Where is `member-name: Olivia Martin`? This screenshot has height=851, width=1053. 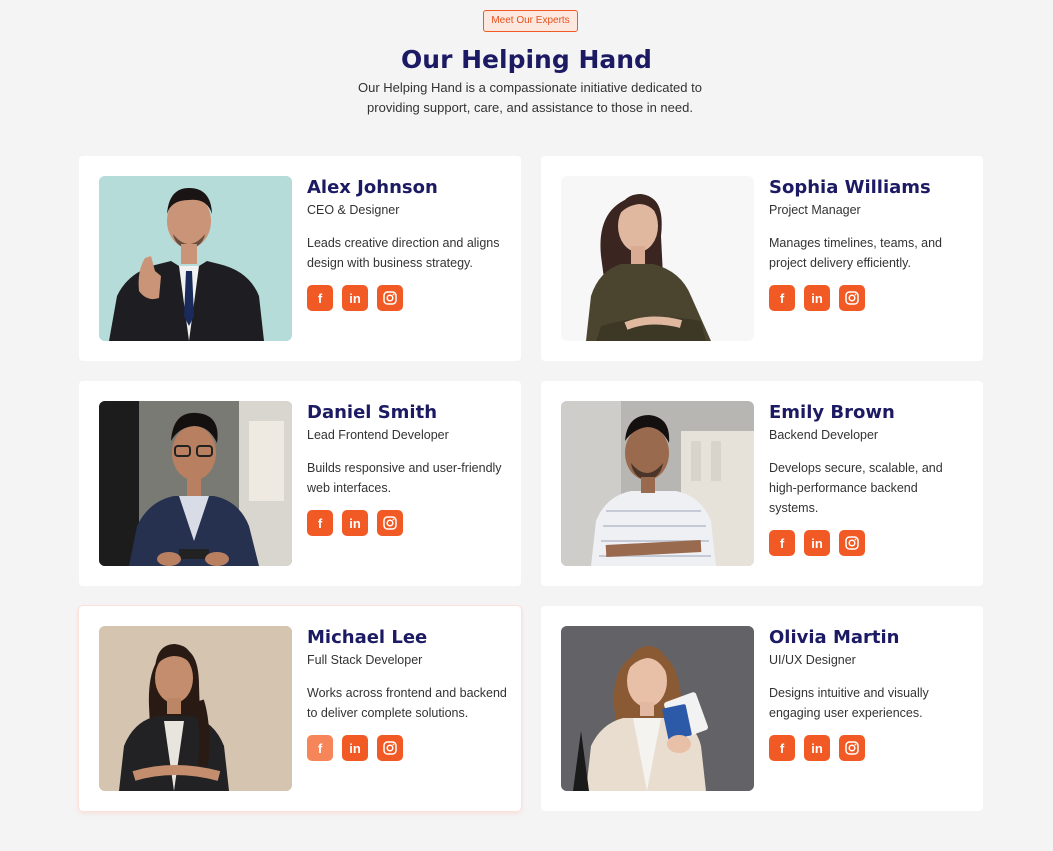 member-name: Olivia Martin is located at coordinates (834, 637).